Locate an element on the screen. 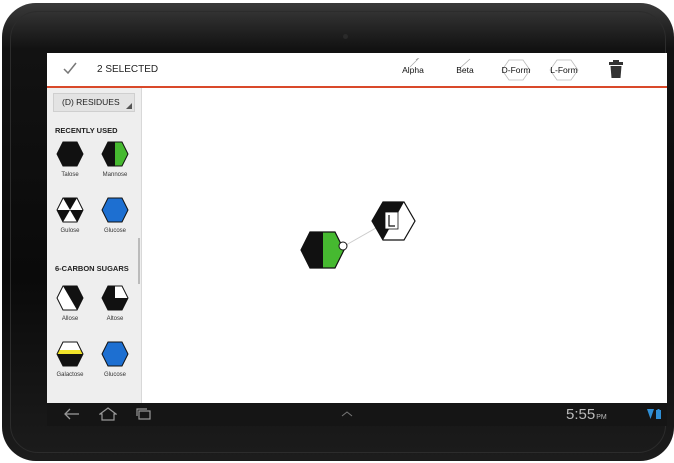  beta-button: Beta is located at coordinates (465, 70).